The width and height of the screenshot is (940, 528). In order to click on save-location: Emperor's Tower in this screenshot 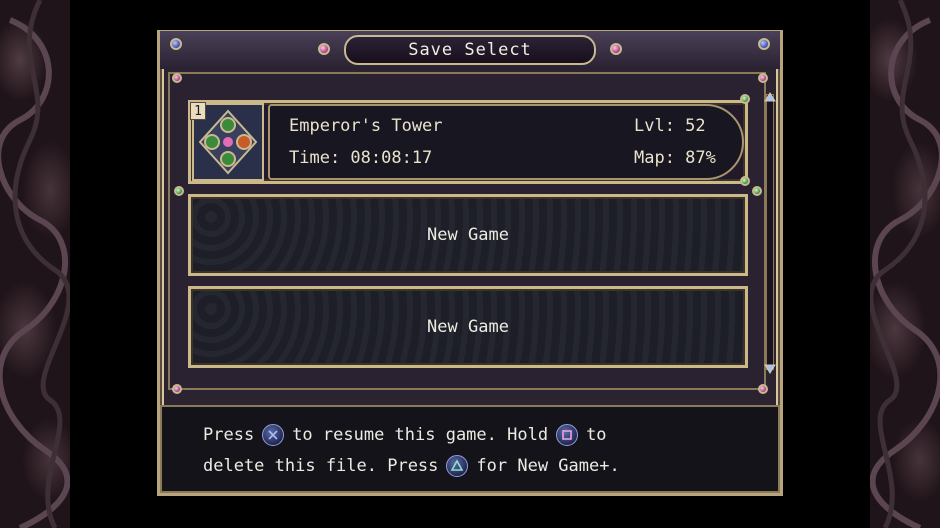, I will do `click(366, 126)`.